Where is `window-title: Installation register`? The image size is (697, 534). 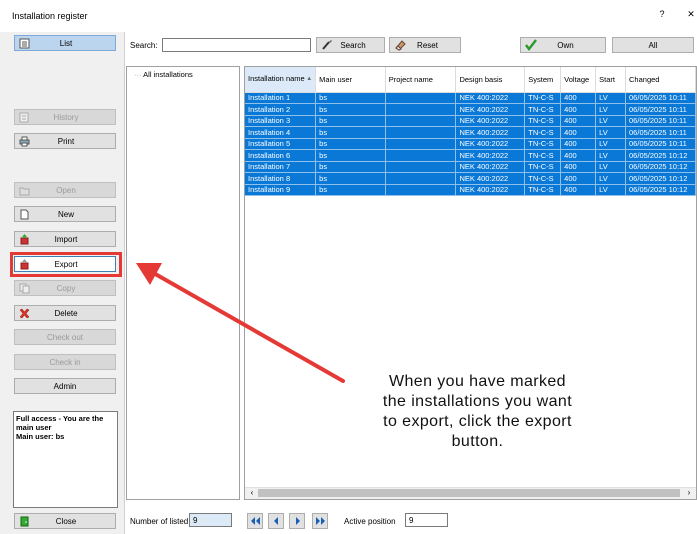 window-title: Installation register is located at coordinates (50, 16).